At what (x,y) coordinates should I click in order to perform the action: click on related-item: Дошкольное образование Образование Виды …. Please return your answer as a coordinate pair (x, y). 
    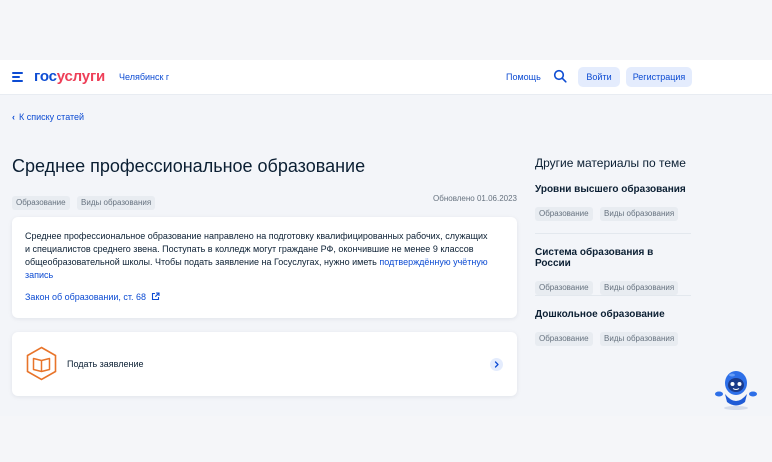
    Looking at the image, I should click on (613, 327).